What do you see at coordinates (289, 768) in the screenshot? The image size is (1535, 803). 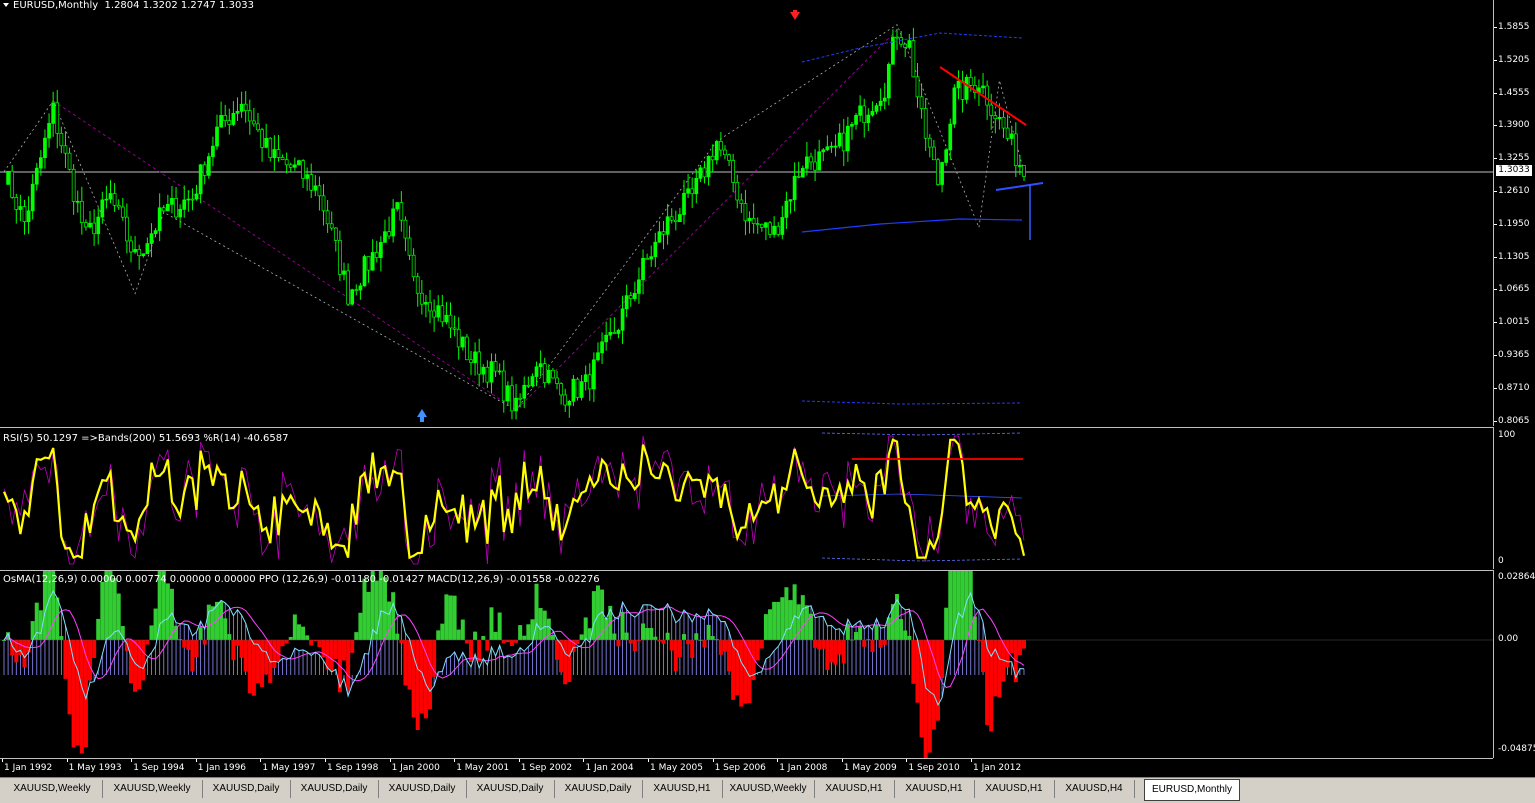 I see `time-label: 1 May 1997` at bounding box center [289, 768].